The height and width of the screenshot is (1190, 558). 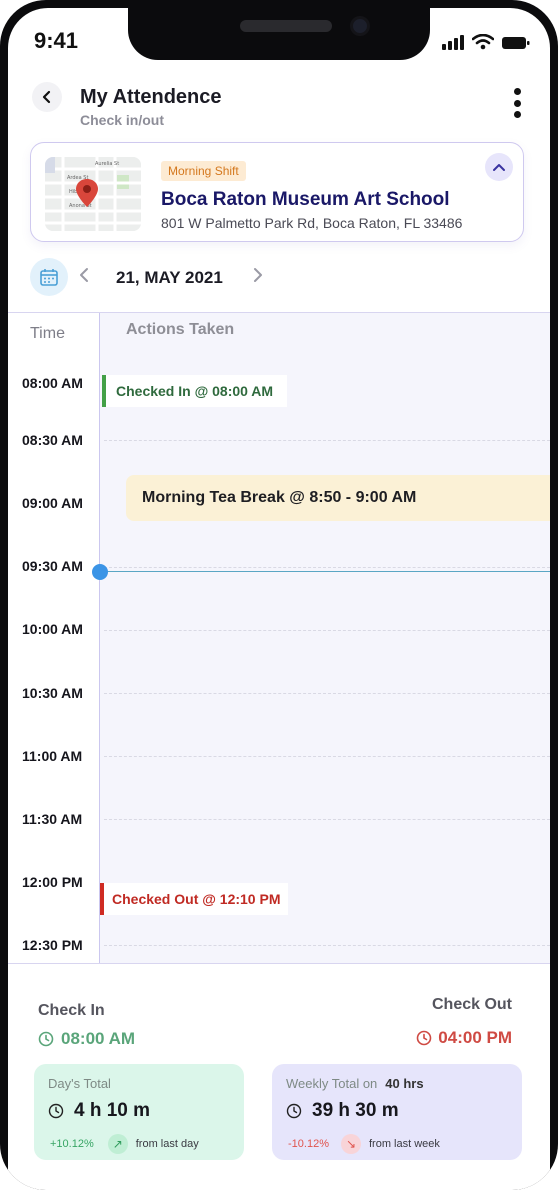 What do you see at coordinates (517, 103) in the screenshot?
I see `more-options-button` at bounding box center [517, 103].